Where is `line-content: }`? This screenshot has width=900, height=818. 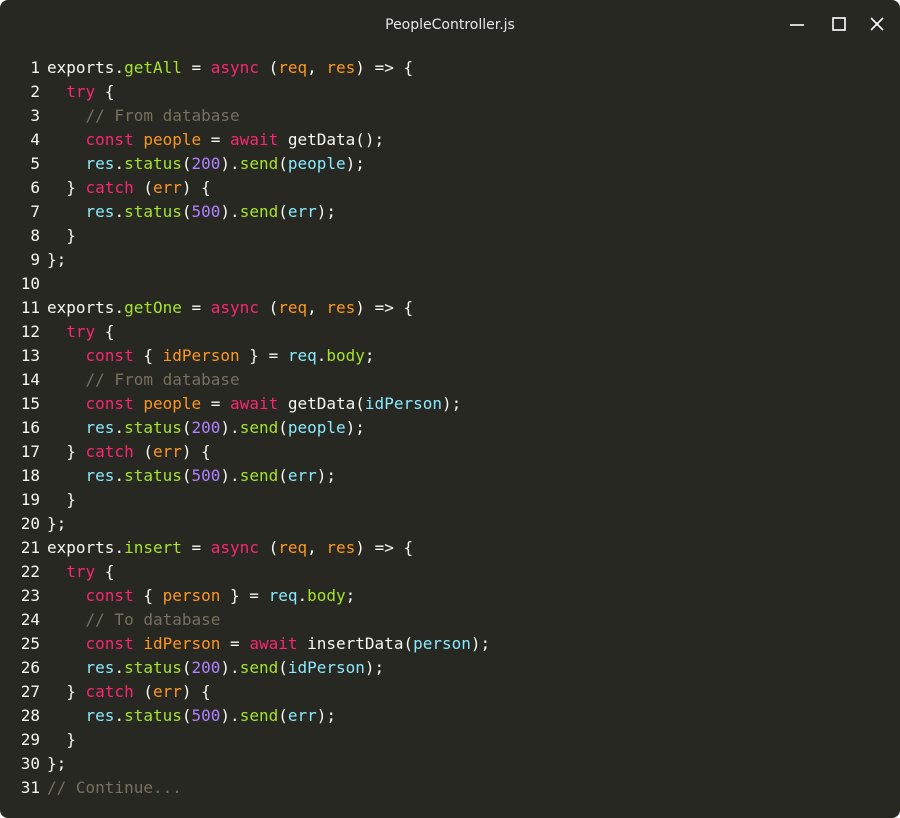
line-content: } is located at coordinates (58, 236).